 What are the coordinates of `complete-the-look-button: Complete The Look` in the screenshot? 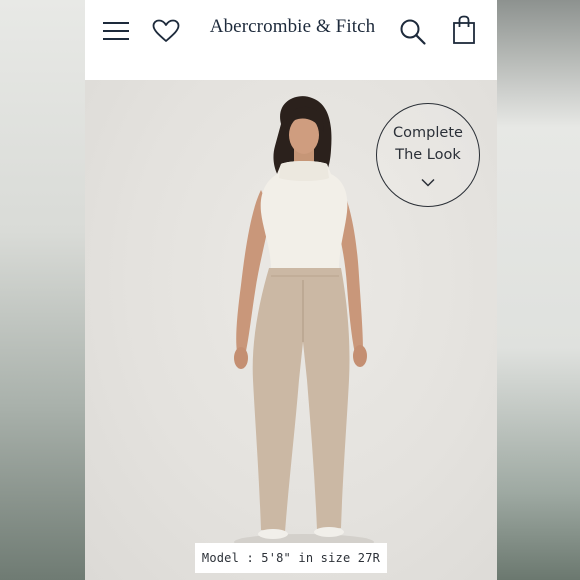 It's located at (428, 155).